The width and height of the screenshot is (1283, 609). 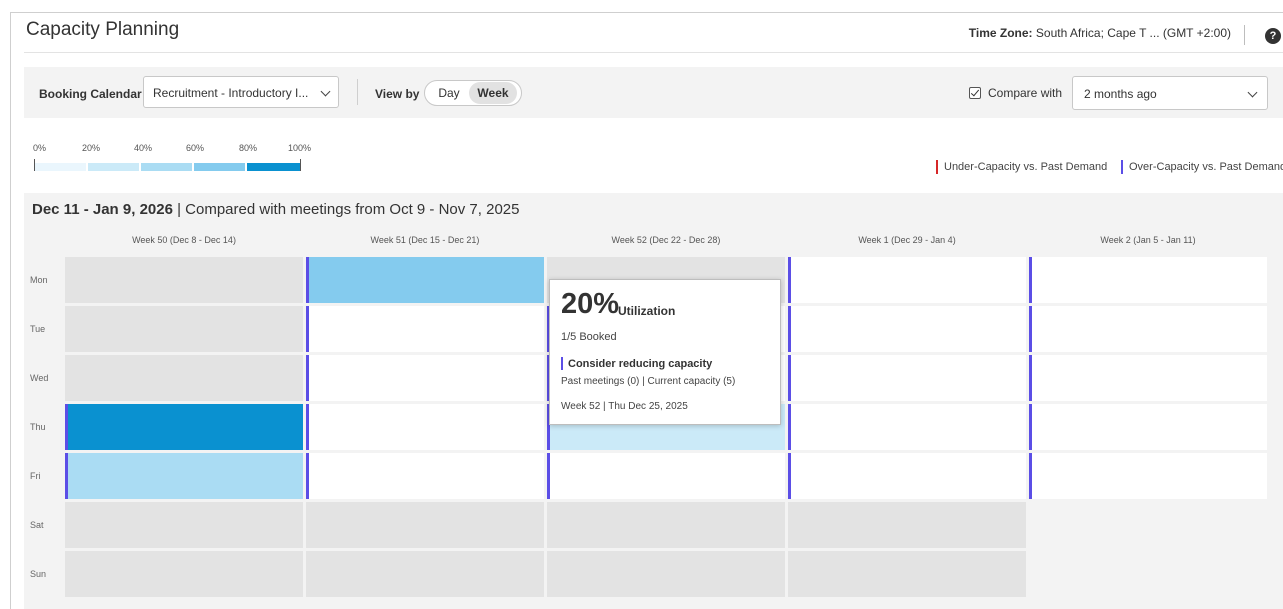 What do you see at coordinates (38, 427) in the screenshot?
I see `day-label: Thu` at bounding box center [38, 427].